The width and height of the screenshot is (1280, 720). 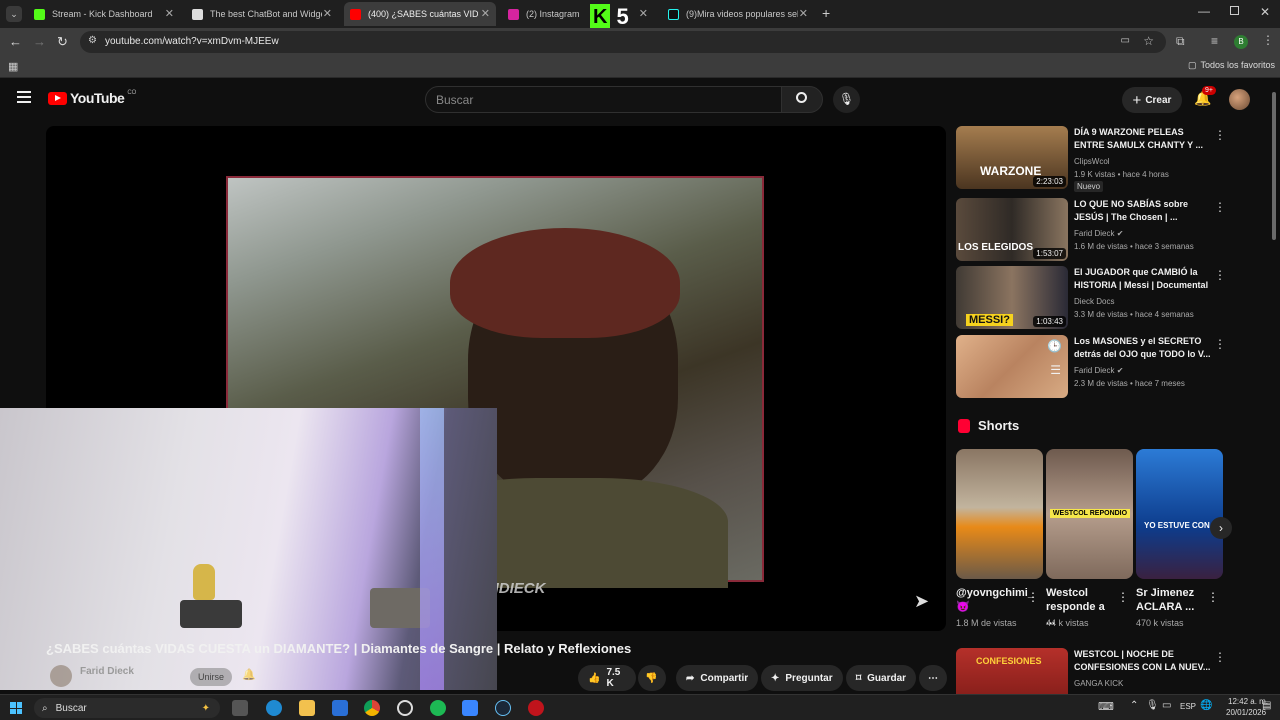 I want to click on hamburger-menu-icon, so click(x=24, y=97).